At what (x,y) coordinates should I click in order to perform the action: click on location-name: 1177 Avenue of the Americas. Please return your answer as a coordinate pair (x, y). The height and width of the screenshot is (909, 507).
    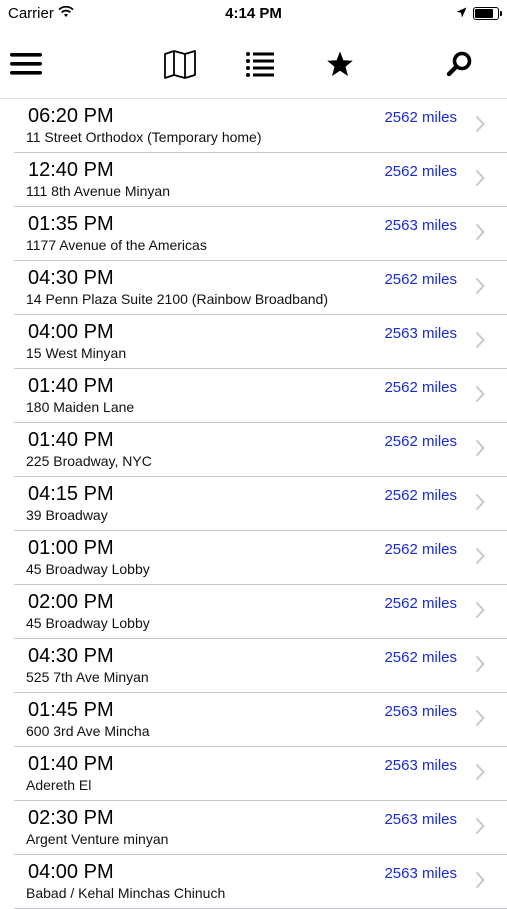
    Looking at the image, I should click on (116, 245).